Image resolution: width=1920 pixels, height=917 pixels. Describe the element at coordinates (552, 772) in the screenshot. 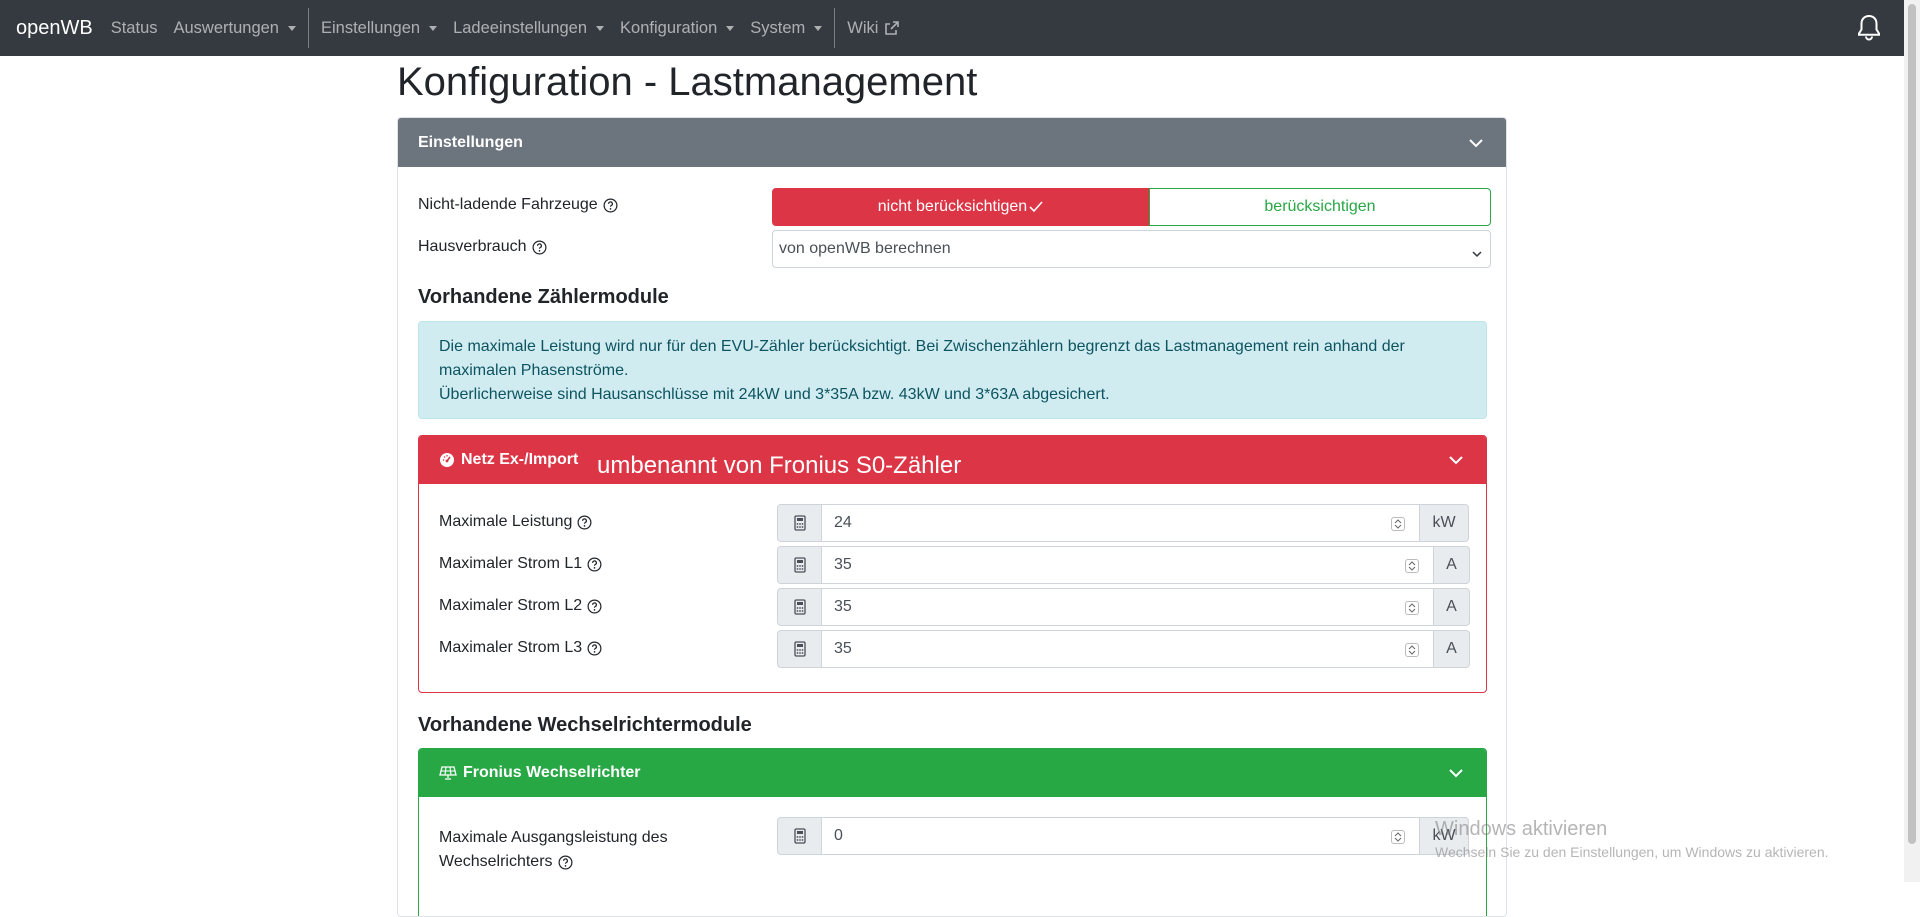

I see `inverter-module-title: Fronius Wechselrichter` at that location.